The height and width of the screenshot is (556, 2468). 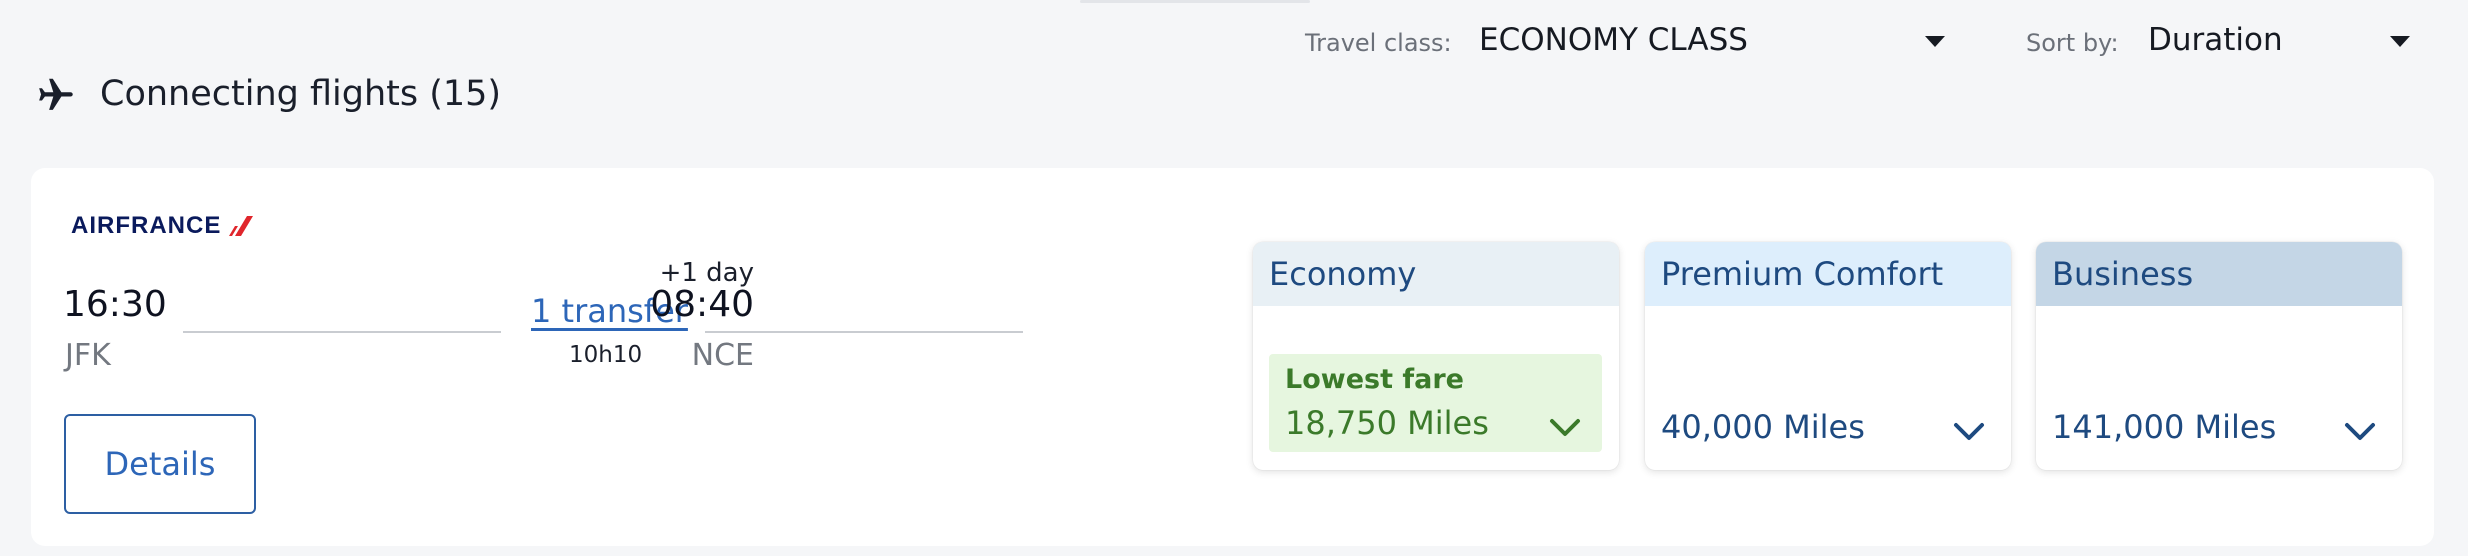 What do you see at coordinates (702, 304) in the screenshot?
I see `arrival-time: 08:40` at bounding box center [702, 304].